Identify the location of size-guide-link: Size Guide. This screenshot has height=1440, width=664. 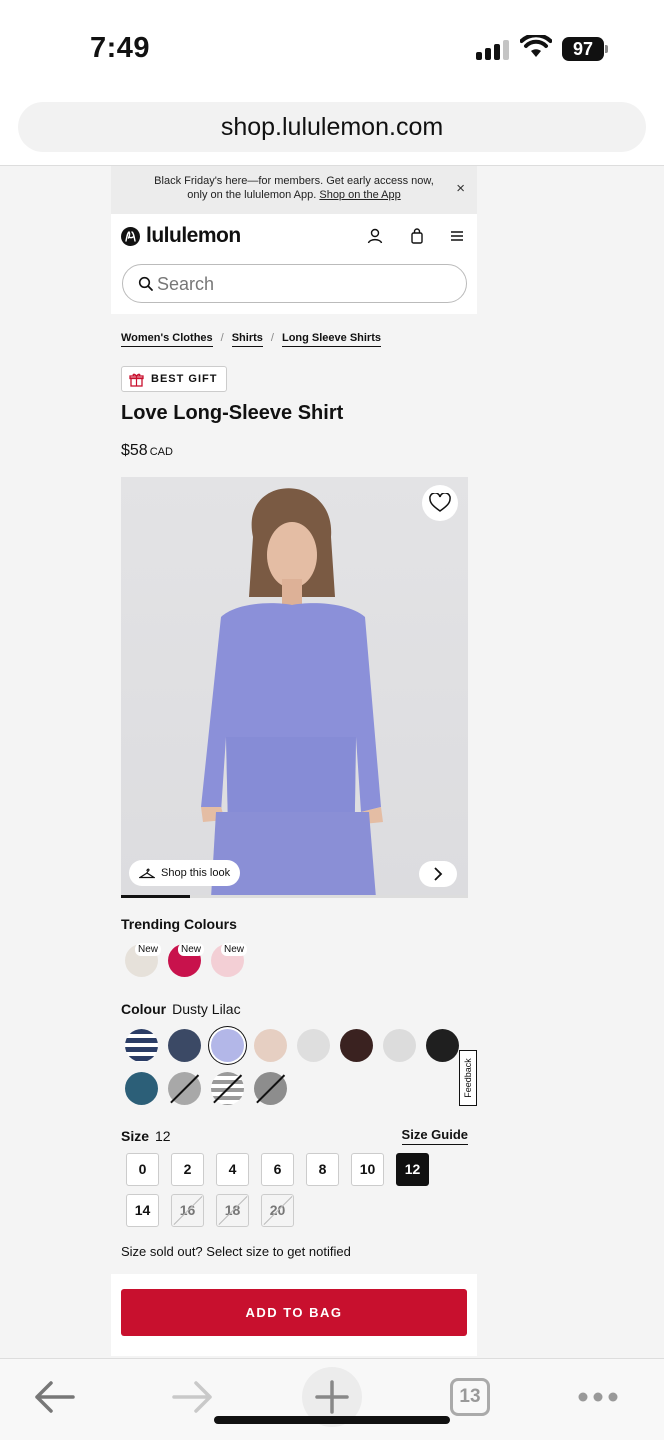
(434, 1136).